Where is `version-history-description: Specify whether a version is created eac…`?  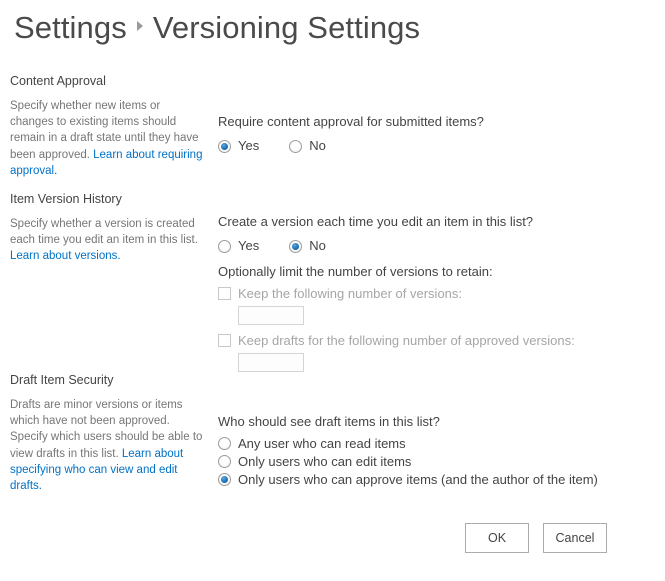
version-history-description: Specify whether a version is created eac… is located at coordinates (108, 240).